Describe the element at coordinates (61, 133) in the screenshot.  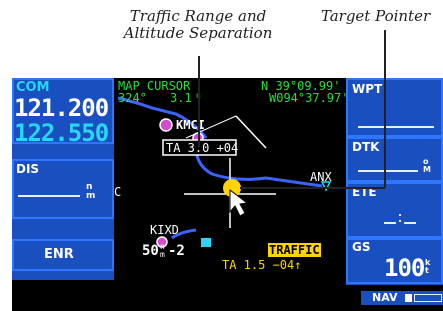
I see `standby-frequency: 122.550` at that location.